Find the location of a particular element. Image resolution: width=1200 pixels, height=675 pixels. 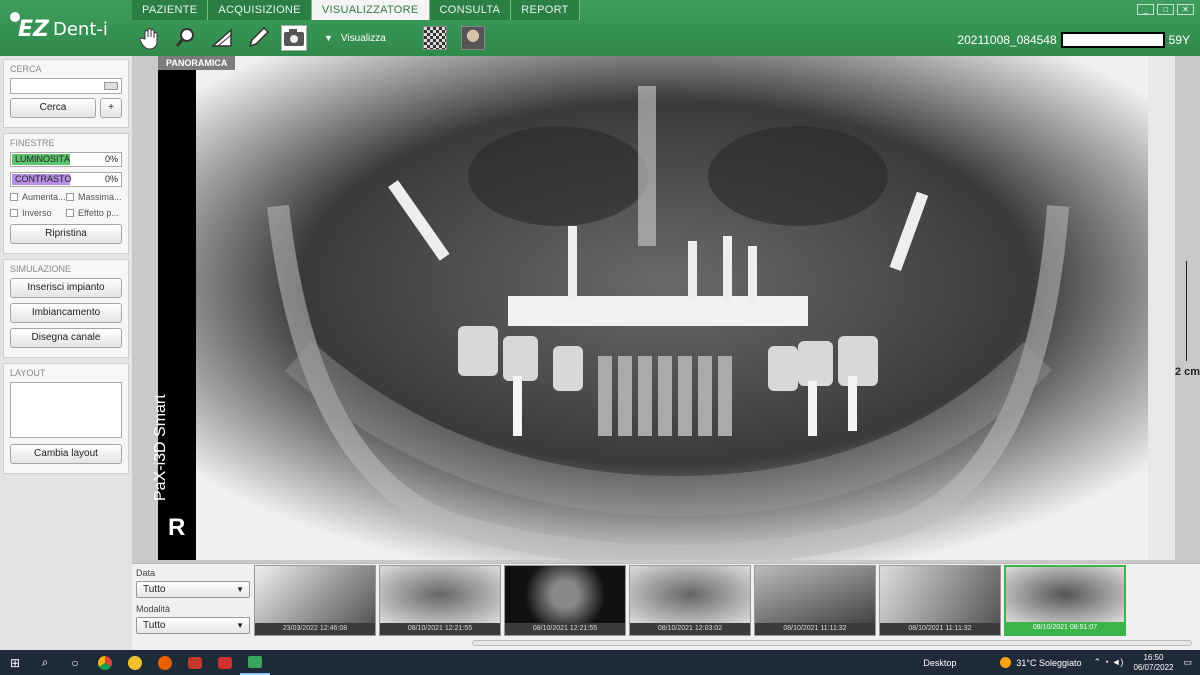

search-icon: ⌕ is located at coordinates (45, 662).